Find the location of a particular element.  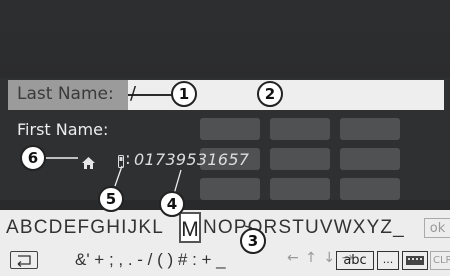

mobile-phone-icon is located at coordinates (121, 162).